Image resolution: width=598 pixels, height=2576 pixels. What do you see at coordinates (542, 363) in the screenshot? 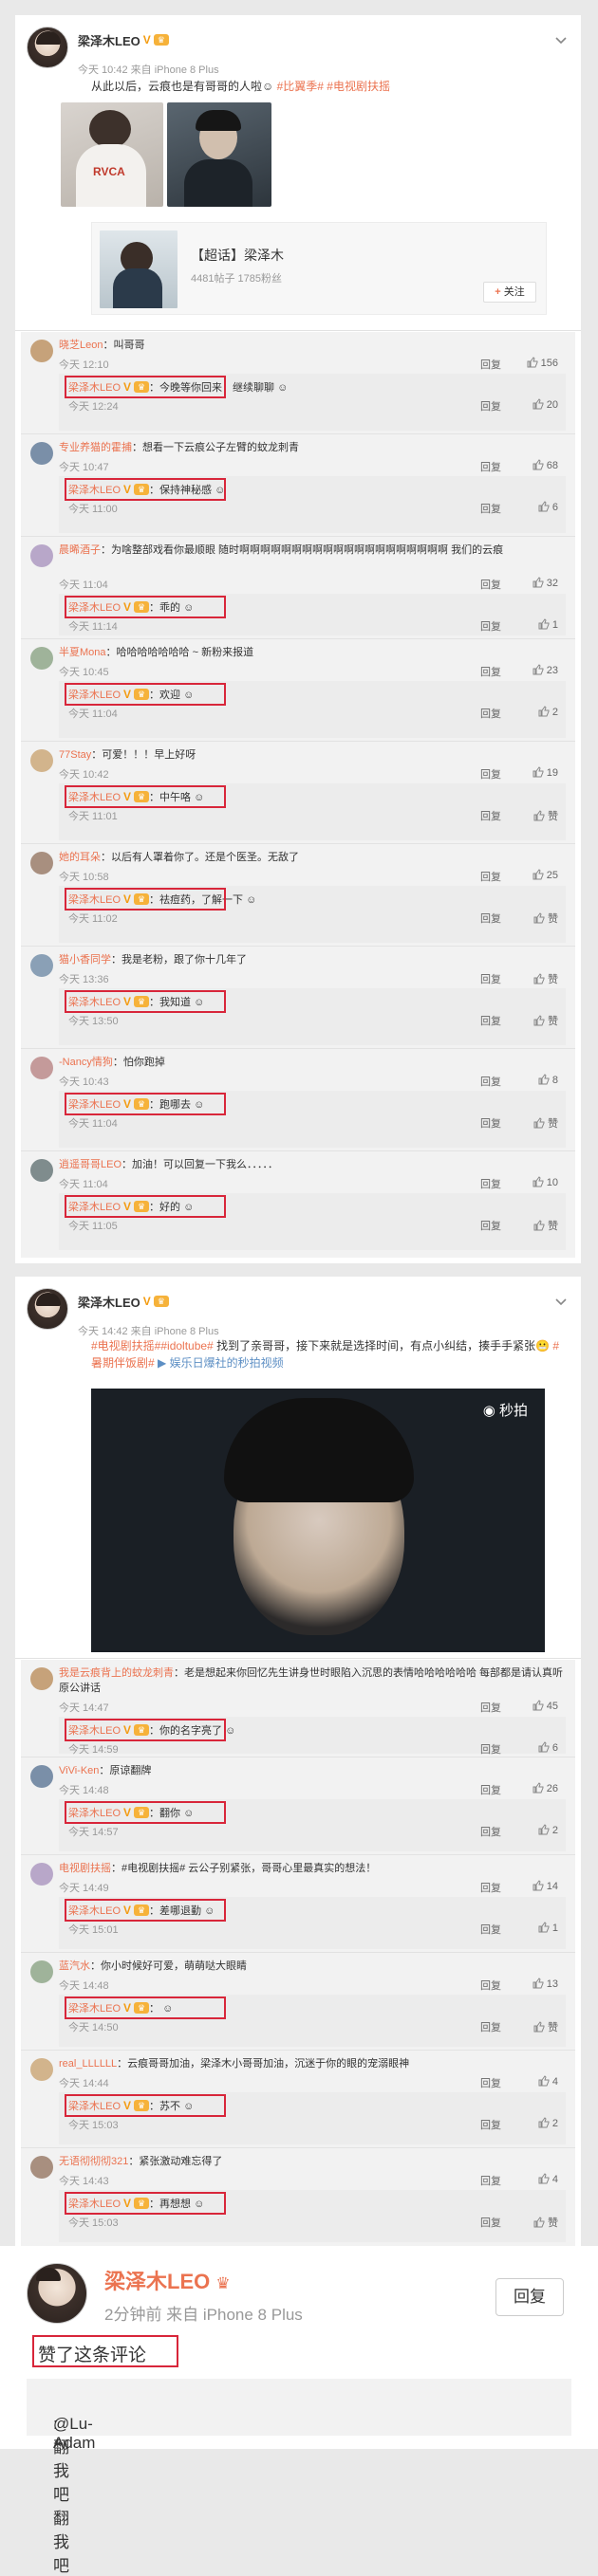
I see `like-button: 156` at bounding box center [542, 363].